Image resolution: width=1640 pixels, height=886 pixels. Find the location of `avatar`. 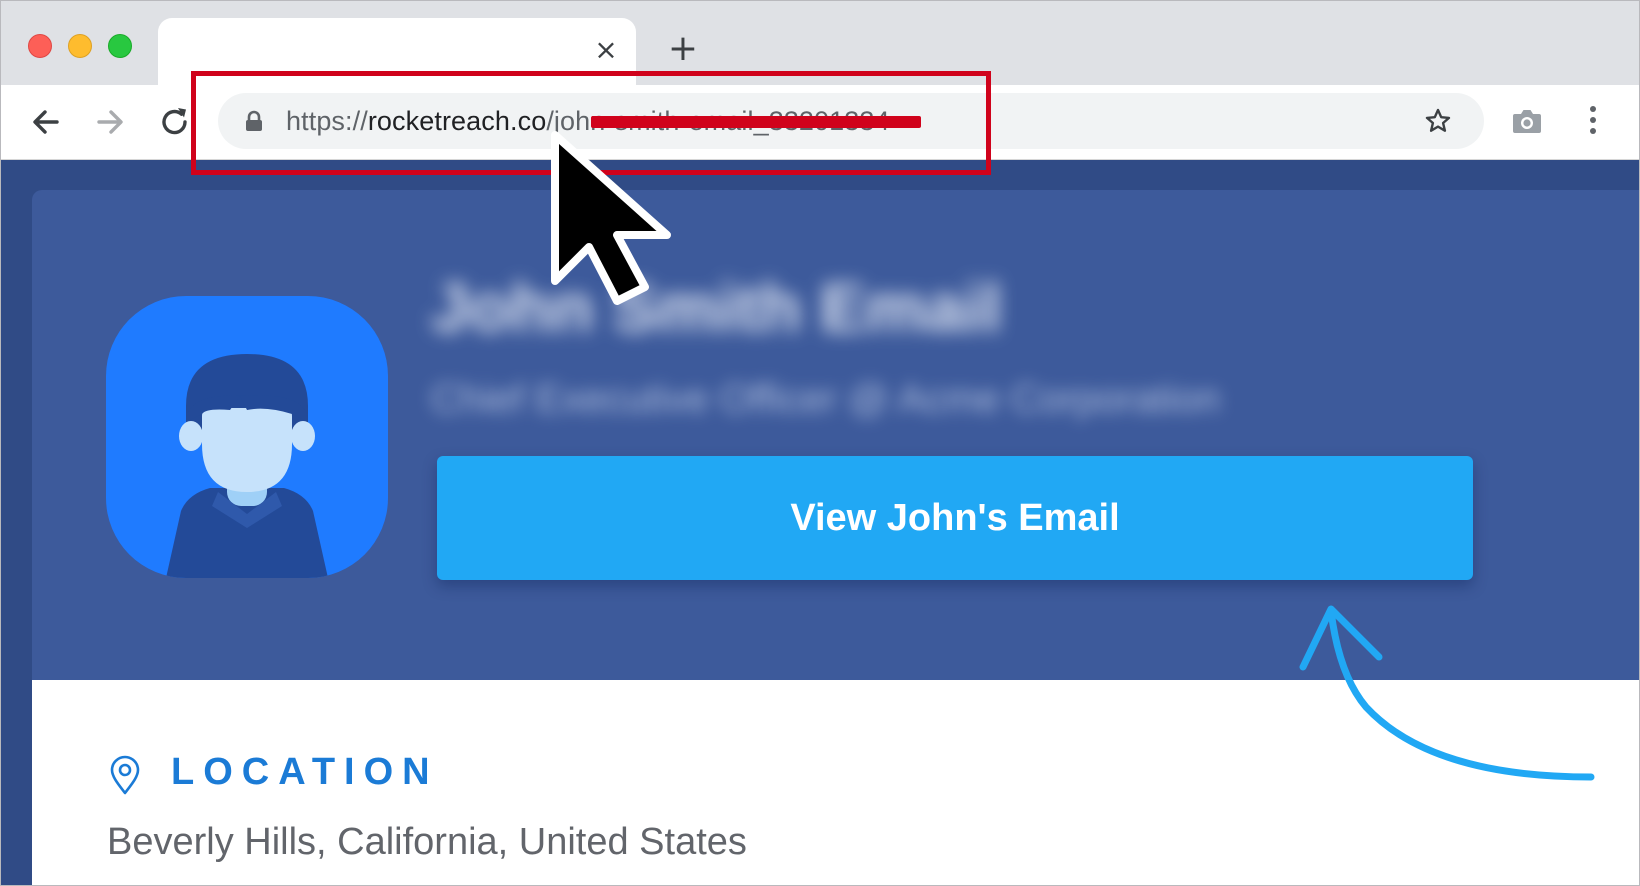

avatar is located at coordinates (247, 437).